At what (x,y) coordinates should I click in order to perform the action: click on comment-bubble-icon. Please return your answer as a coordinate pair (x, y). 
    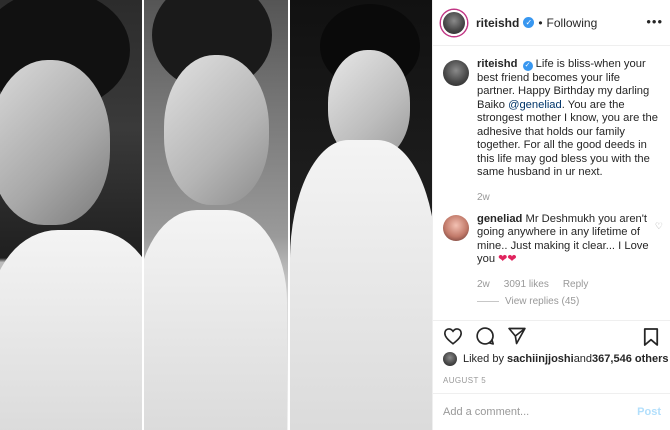
    Looking at the image, I should click on (485, 336).